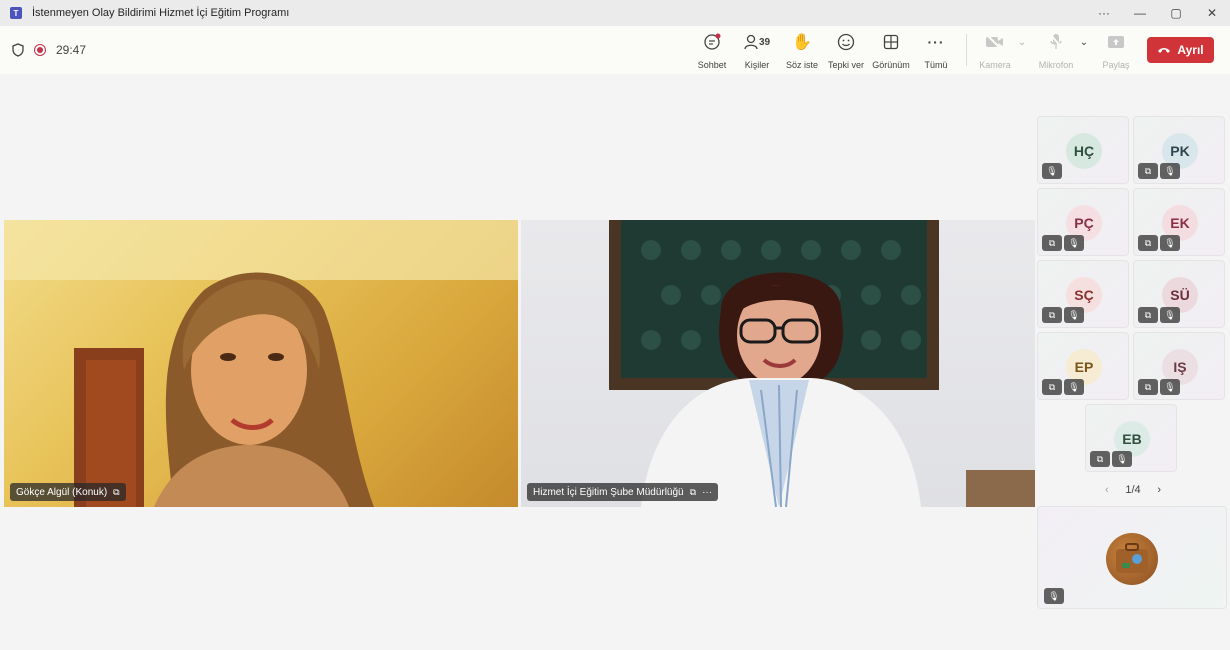  I want to click on more-button: ··· Tümü, so click(936, 51).